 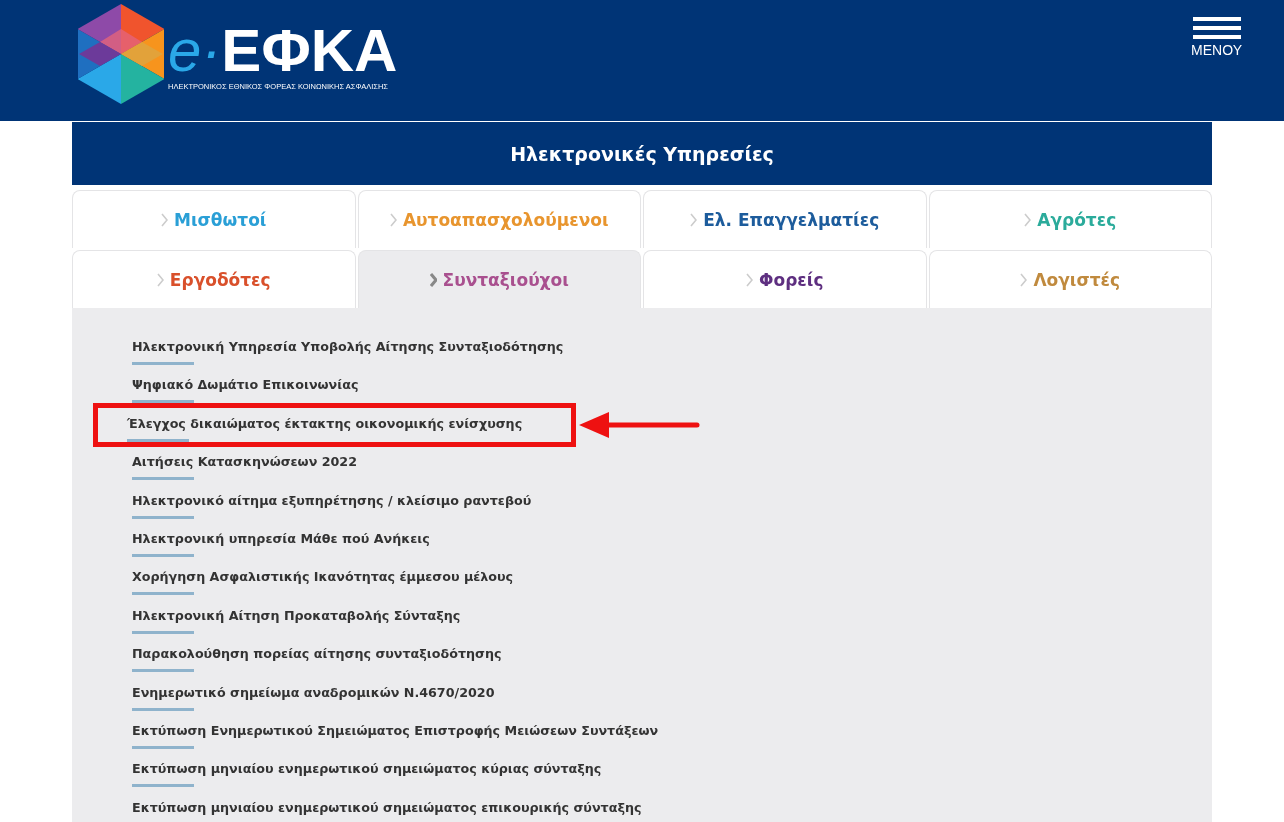 What do you see at coordinates (348, 347) in the screenshot?
I see `service-link: Ηλεκτρονική Υπηρεσία Υποβολής Αίτησης Συνταξιοδότησης` at bounding box center [348, 347].